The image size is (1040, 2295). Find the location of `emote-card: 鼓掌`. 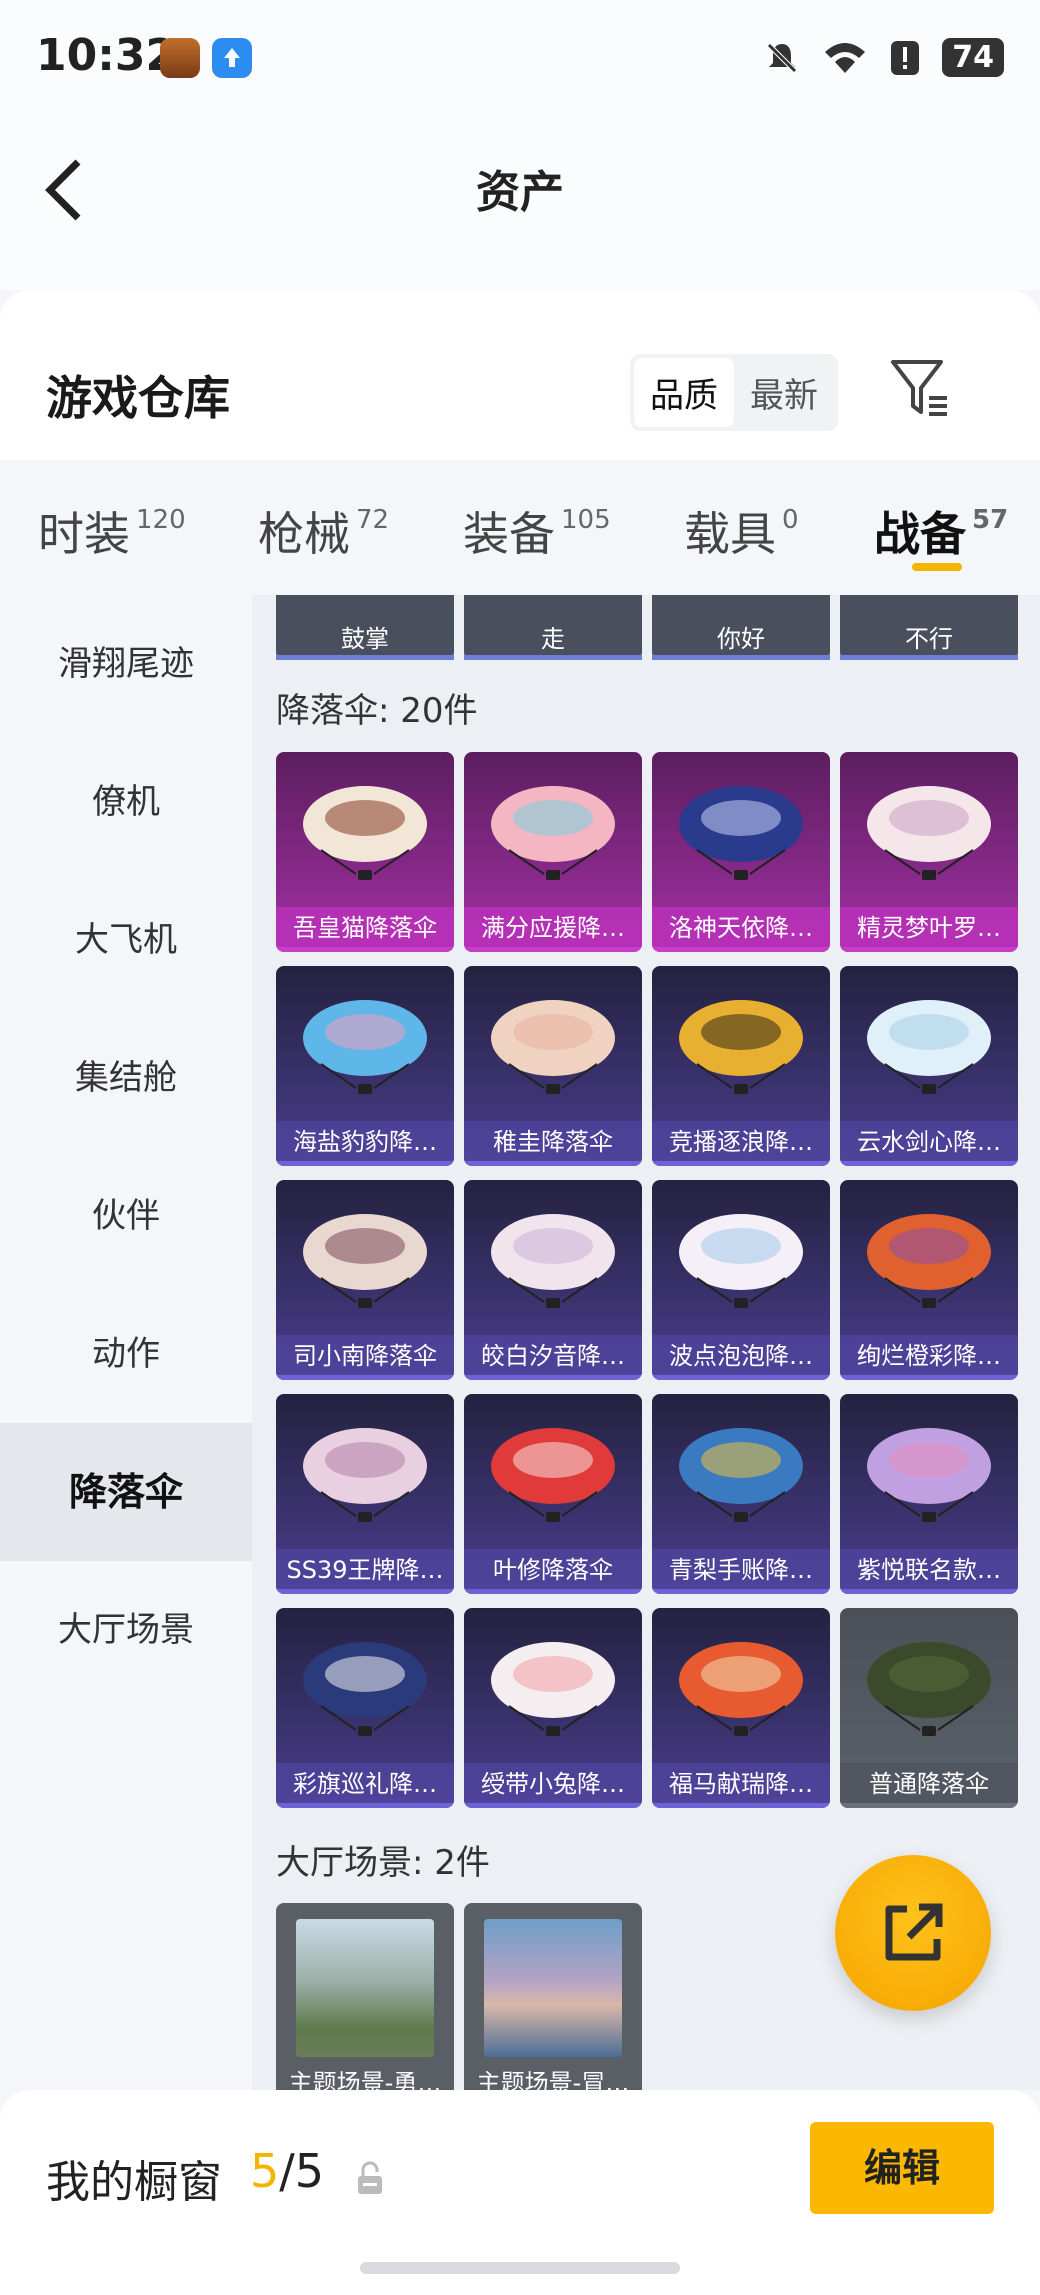

emote-card: 鼓掌 is located at coordinates (365, 627).